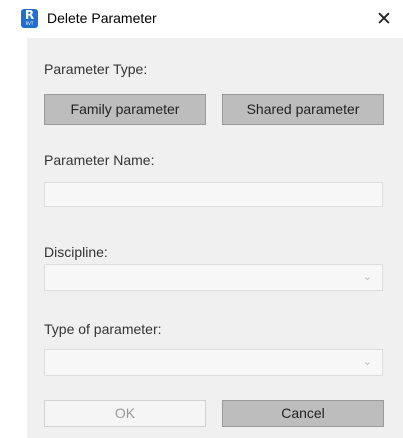 The height and width of the screenshot is (438, 403). I want to click on app-icon-letter: R, so click(29, 15).